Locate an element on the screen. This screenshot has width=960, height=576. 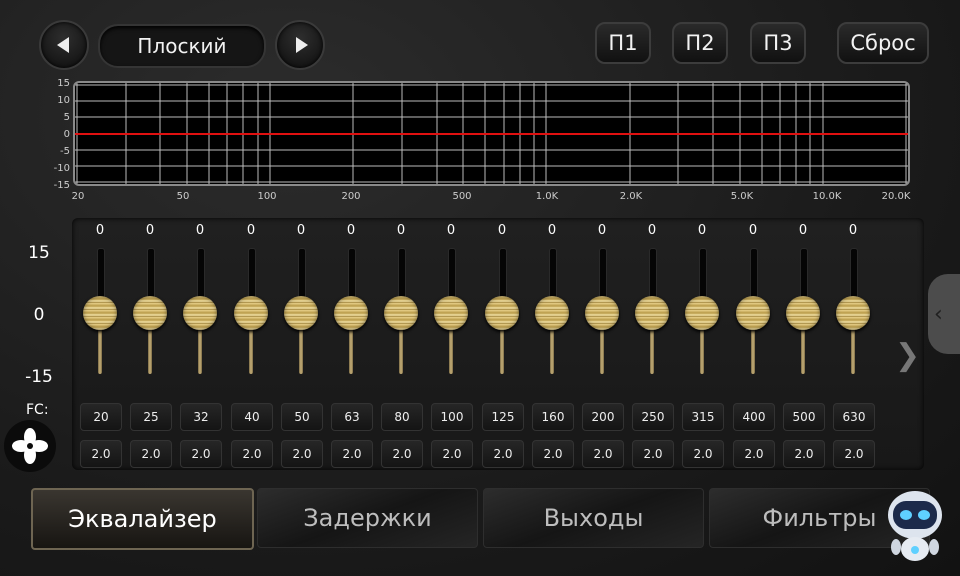
band-frequency-field: 25 is located at coordinates (151, 417).